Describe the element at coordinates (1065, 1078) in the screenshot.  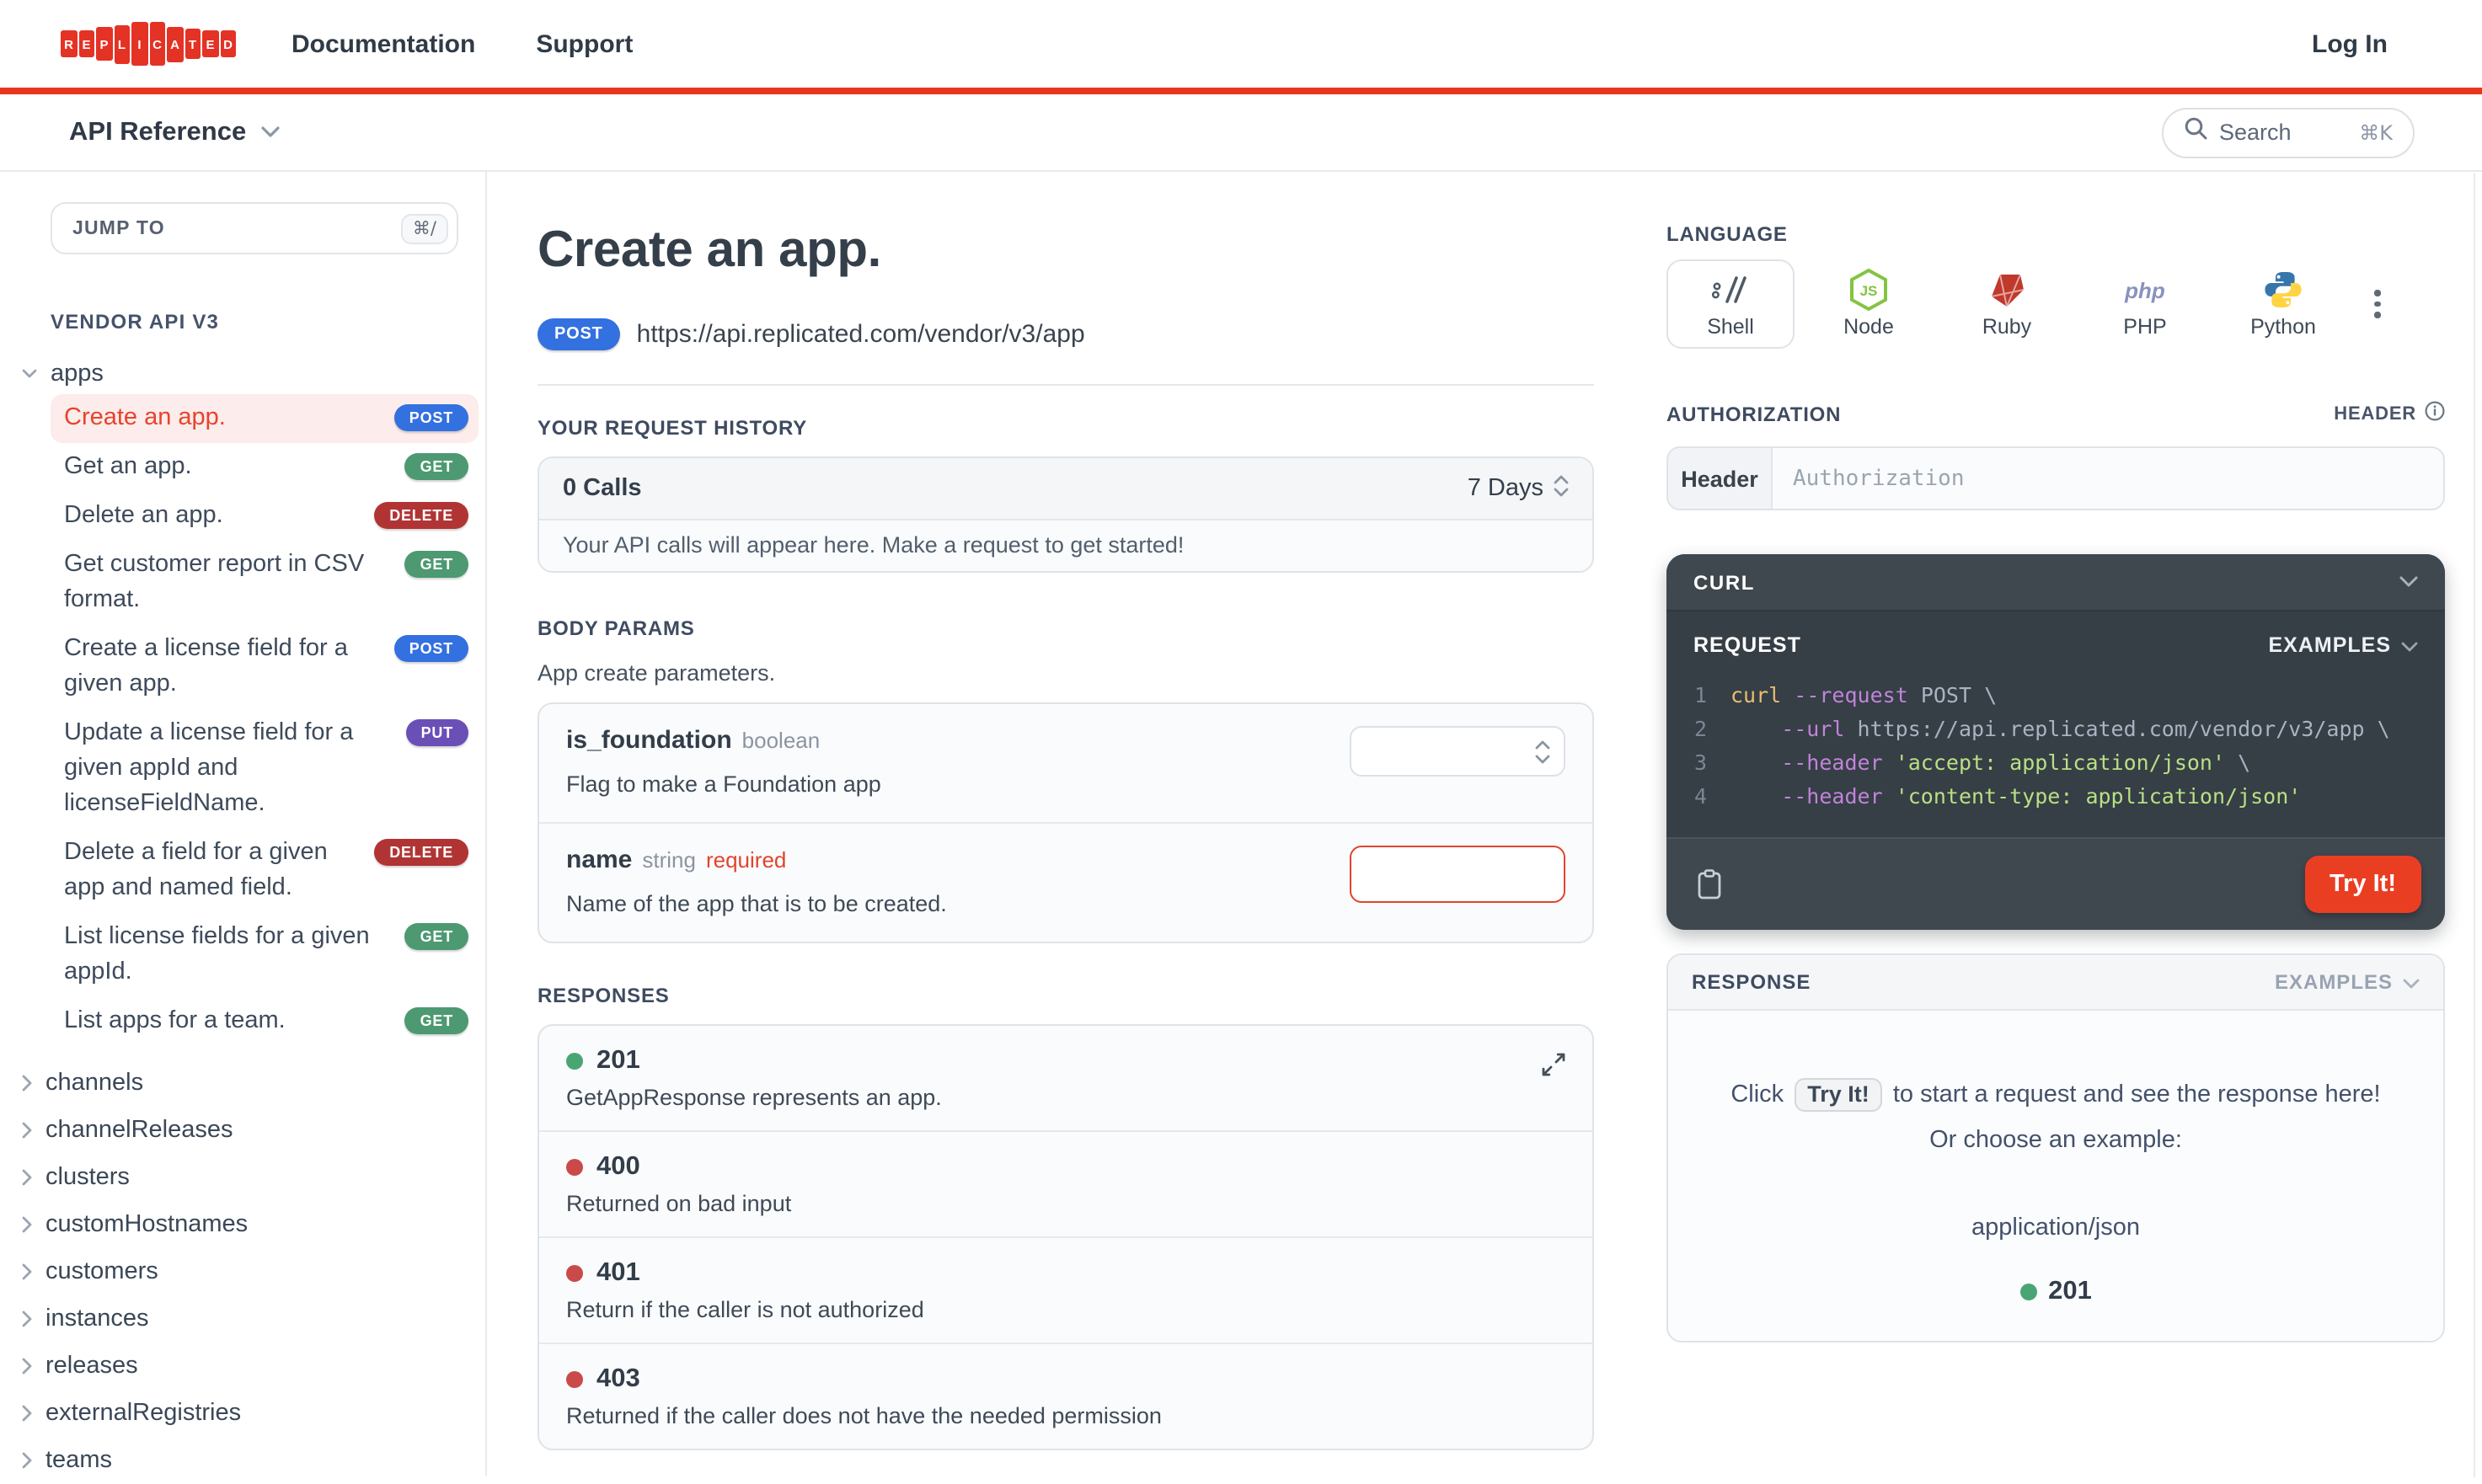
I see `response-row-201: 201 GetAppResponse represents an app.` at that location.